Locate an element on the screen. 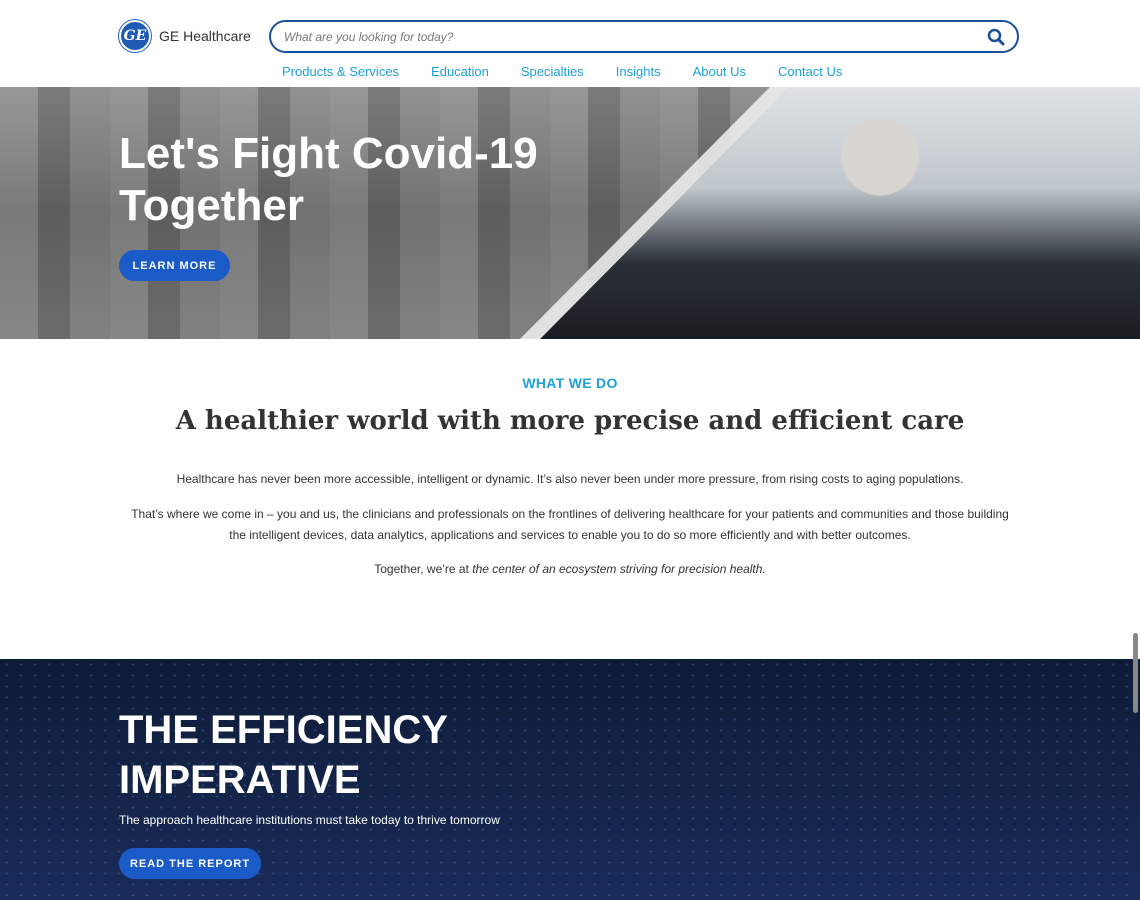 This screenshot has width=1140, height=900. nav-specialties: Specialties is located at coordinates (552, 72).